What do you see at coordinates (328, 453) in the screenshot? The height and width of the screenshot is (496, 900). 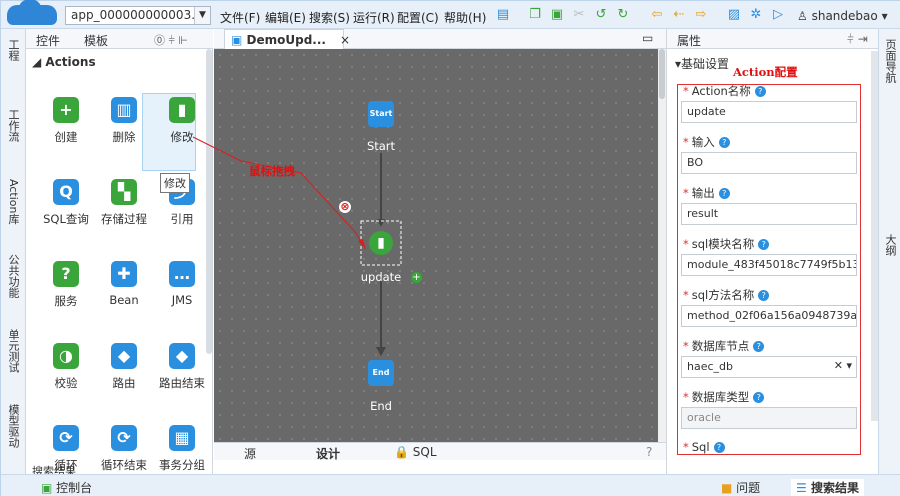 I see `tab-design: 设计` at bounding box center [328, 453].